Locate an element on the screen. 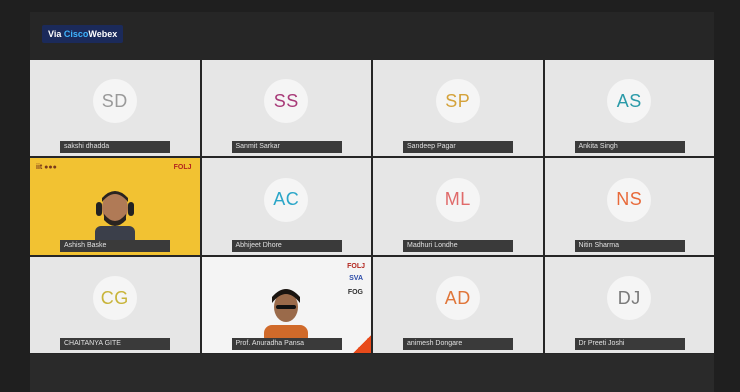  participant-tile: CG CHAITANYA GITE is located at coordinates (115, 304).